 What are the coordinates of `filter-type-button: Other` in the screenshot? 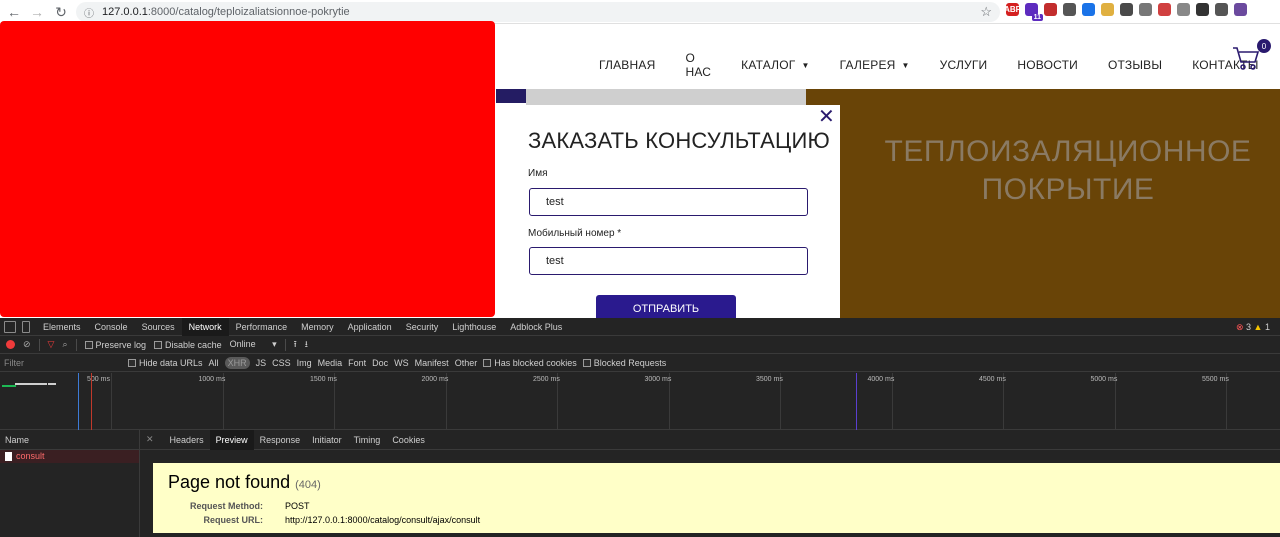 It's located at (466, 363).